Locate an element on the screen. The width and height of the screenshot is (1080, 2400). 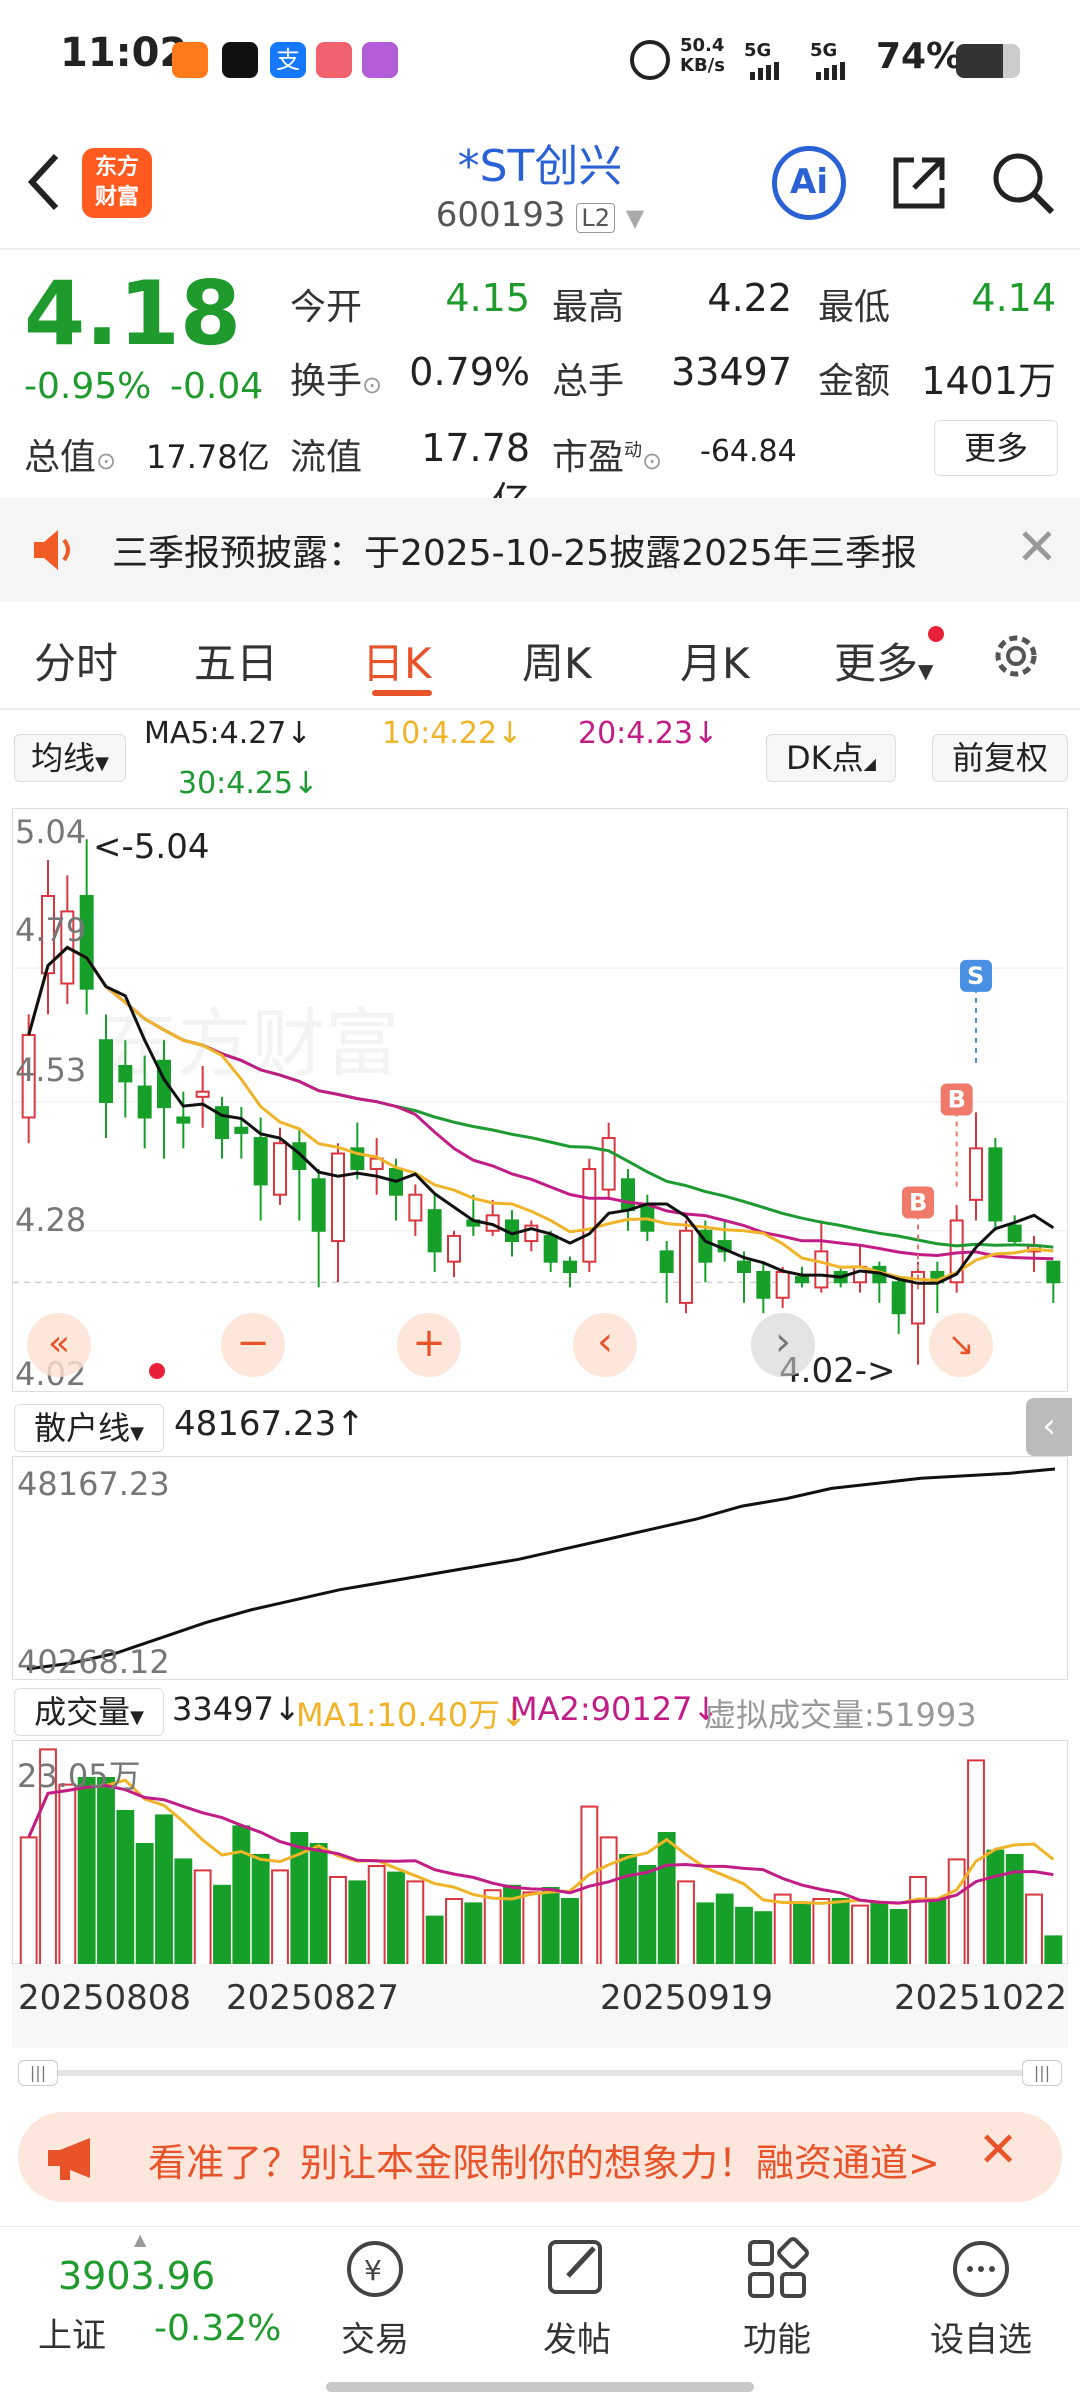
home-indicator is located at coordinates (540, 2387).